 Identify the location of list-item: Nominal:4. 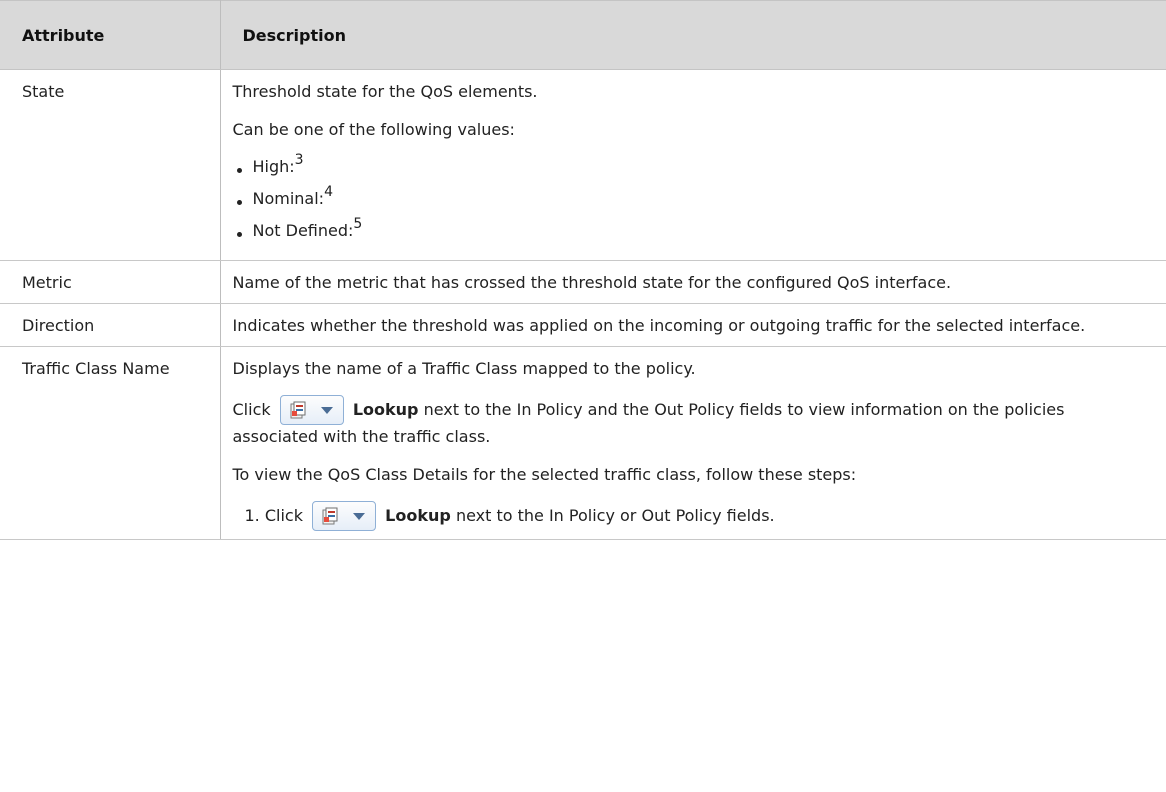
(680, 197).